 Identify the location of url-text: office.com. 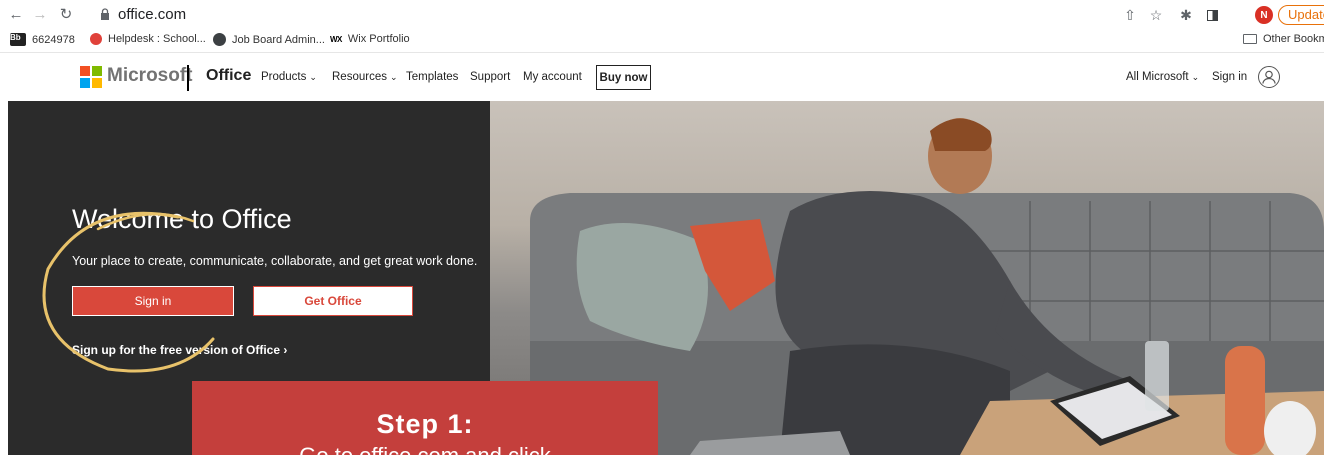
(152, 14).